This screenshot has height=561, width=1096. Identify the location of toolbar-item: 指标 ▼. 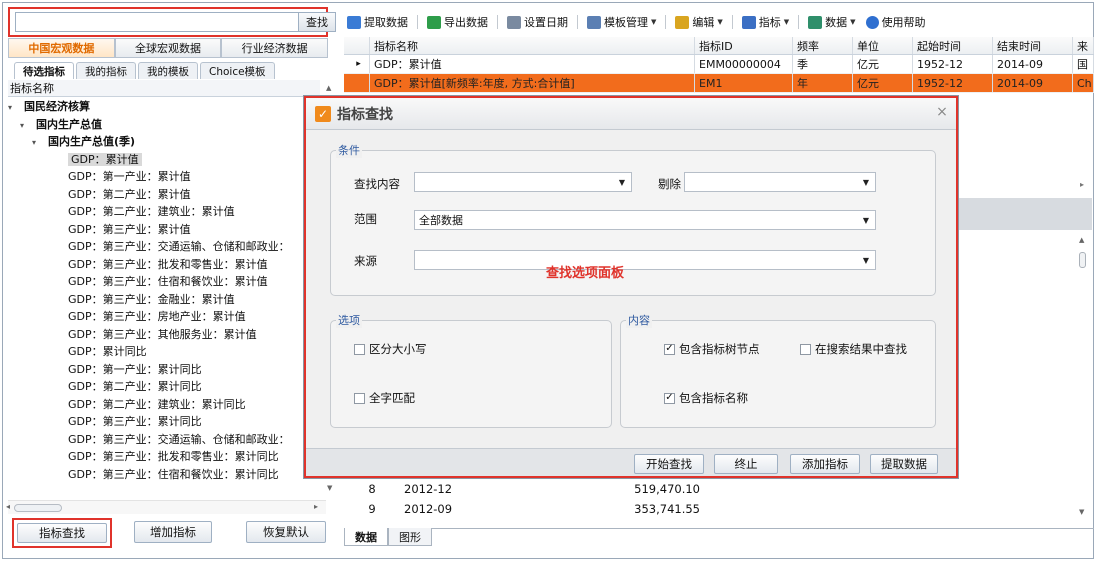
(765, 22).